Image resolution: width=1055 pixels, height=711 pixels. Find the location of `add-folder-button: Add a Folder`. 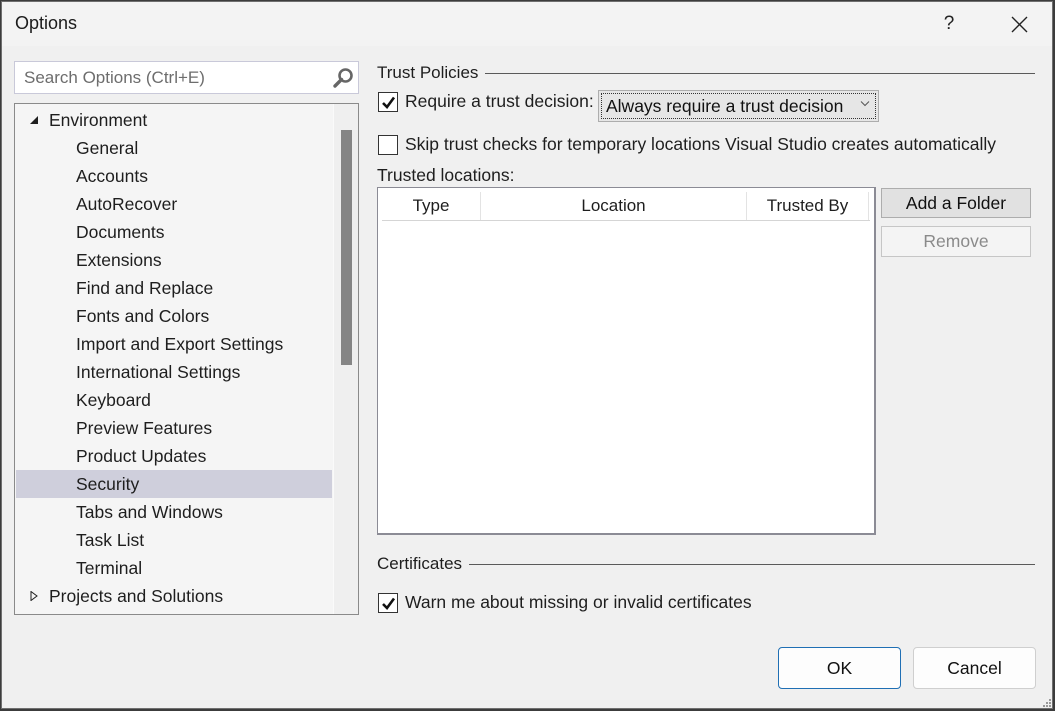

add-folder-button: Add a Folder is located at coordinates (956, 203).